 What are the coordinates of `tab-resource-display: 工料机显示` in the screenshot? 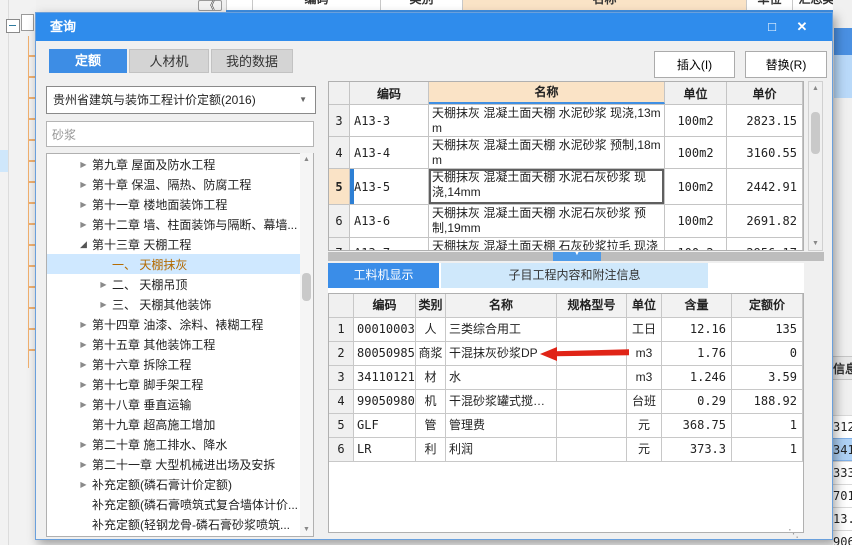 It's located at (383, 275).